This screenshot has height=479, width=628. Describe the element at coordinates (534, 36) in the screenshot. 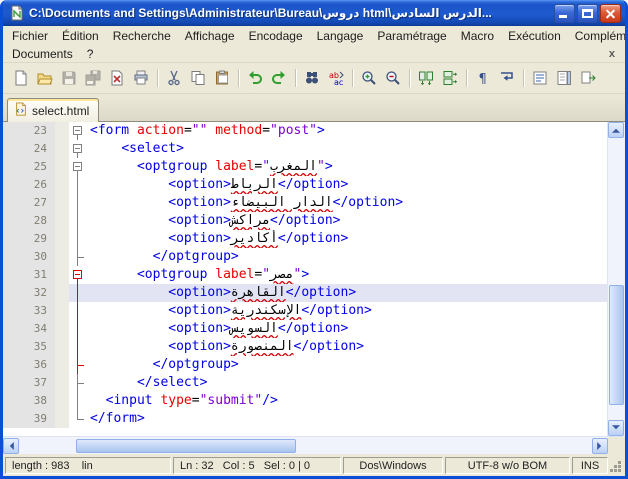

I see `menu-item-execution: Exécution` at that location.